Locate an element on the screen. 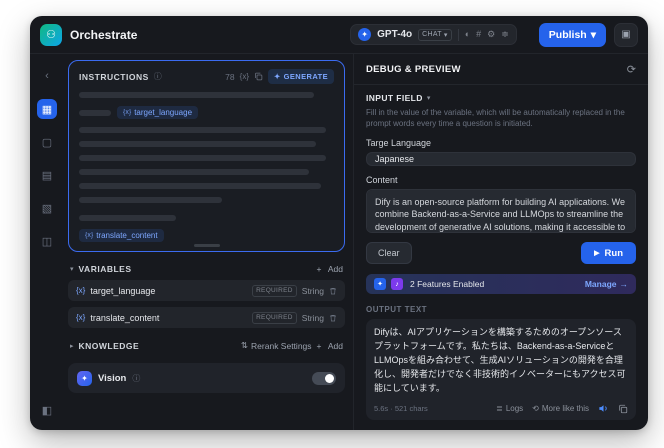  chevron-right-icon: ▸ is located at coordinates (72, 346).